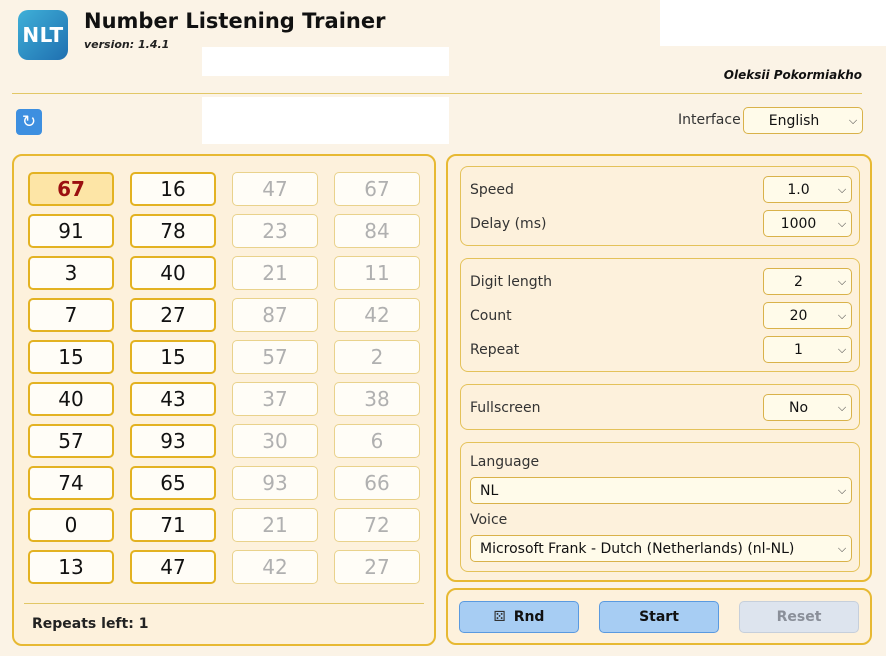 This screenshot has height=656, width=886. Describe the element at coordinates (377, 525) in the screenshot. I see `number-cell-dim: 72` at that location.